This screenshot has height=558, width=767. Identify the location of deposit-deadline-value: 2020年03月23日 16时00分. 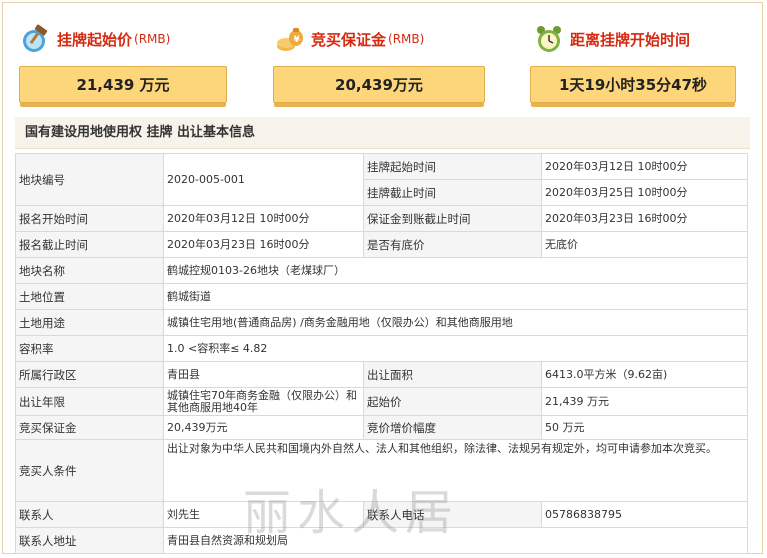
(644, 218).